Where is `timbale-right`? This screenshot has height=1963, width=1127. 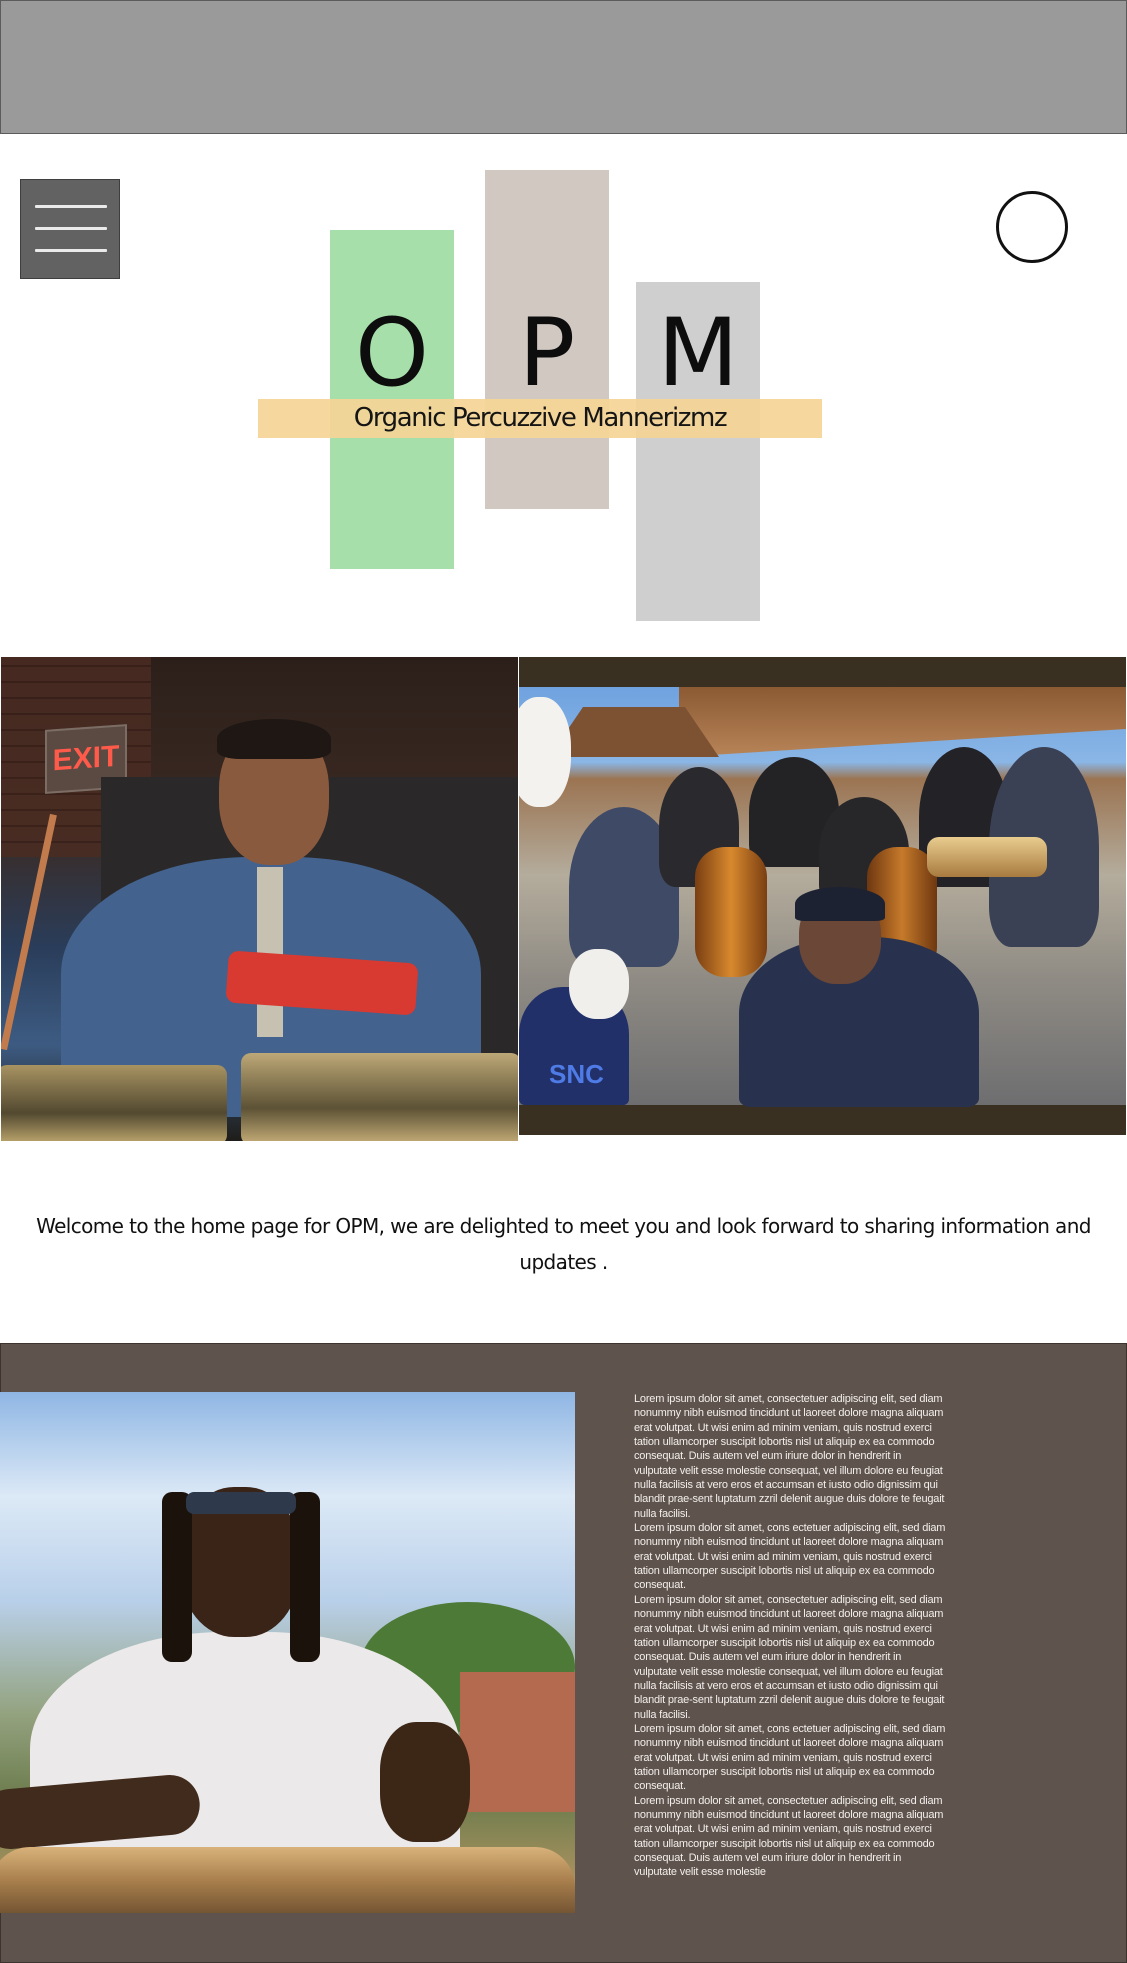 timbale-right is located at coordinates (379, 1097).